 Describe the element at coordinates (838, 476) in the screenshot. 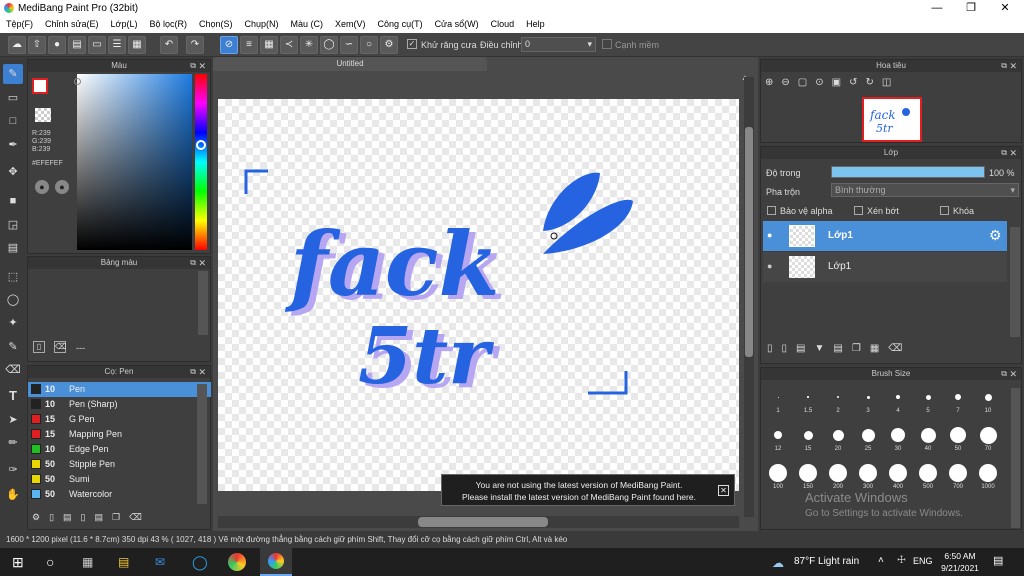

I see `brush-size-option: 200` at that location.